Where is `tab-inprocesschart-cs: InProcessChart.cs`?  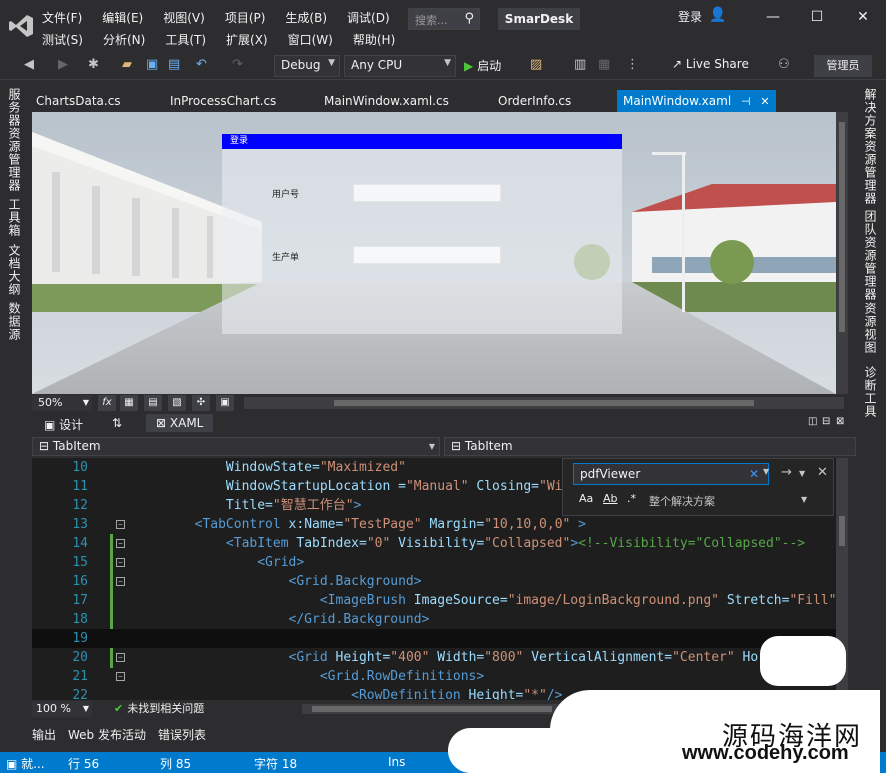 tab-inprocesschart-cs: InProcessChart.cs is located at coordinates (223, 101).